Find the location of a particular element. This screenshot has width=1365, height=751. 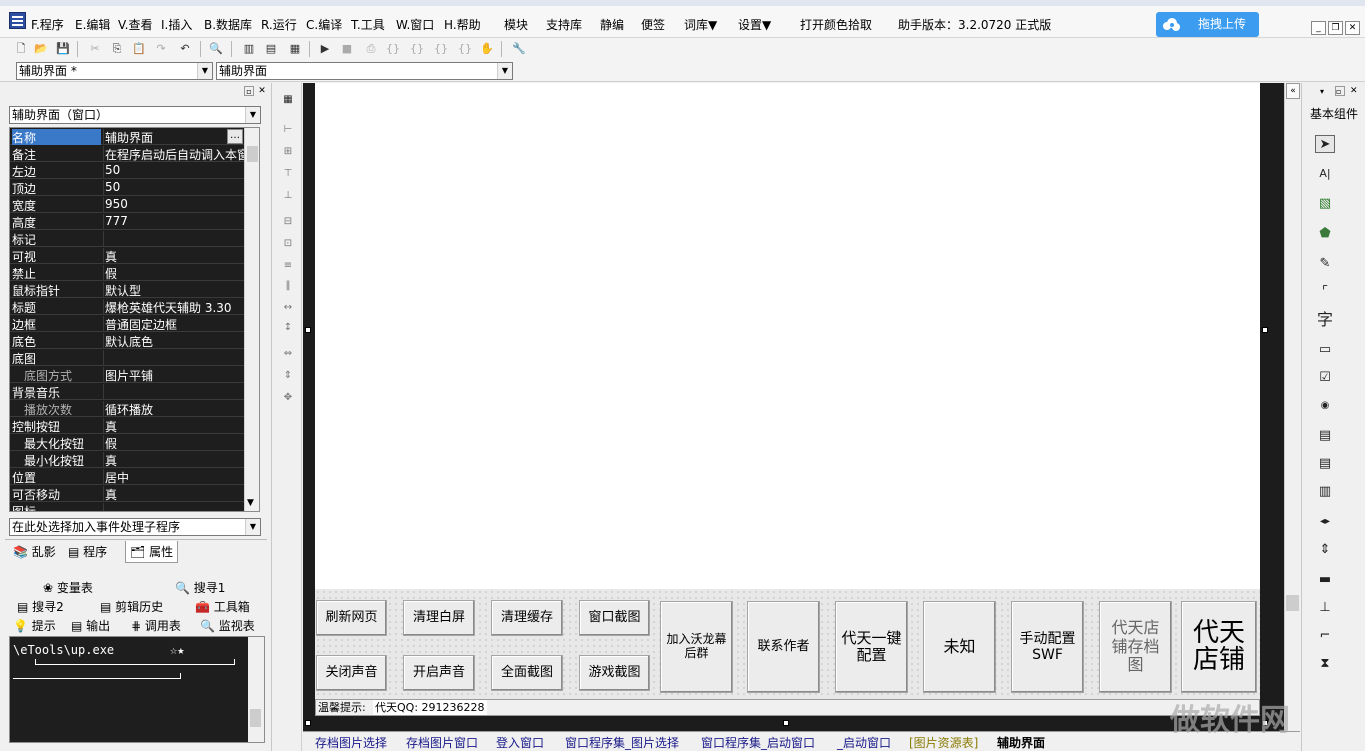

shop-archive-image-button: 代天店铺存档图 is located at coordinates (1135, 647).